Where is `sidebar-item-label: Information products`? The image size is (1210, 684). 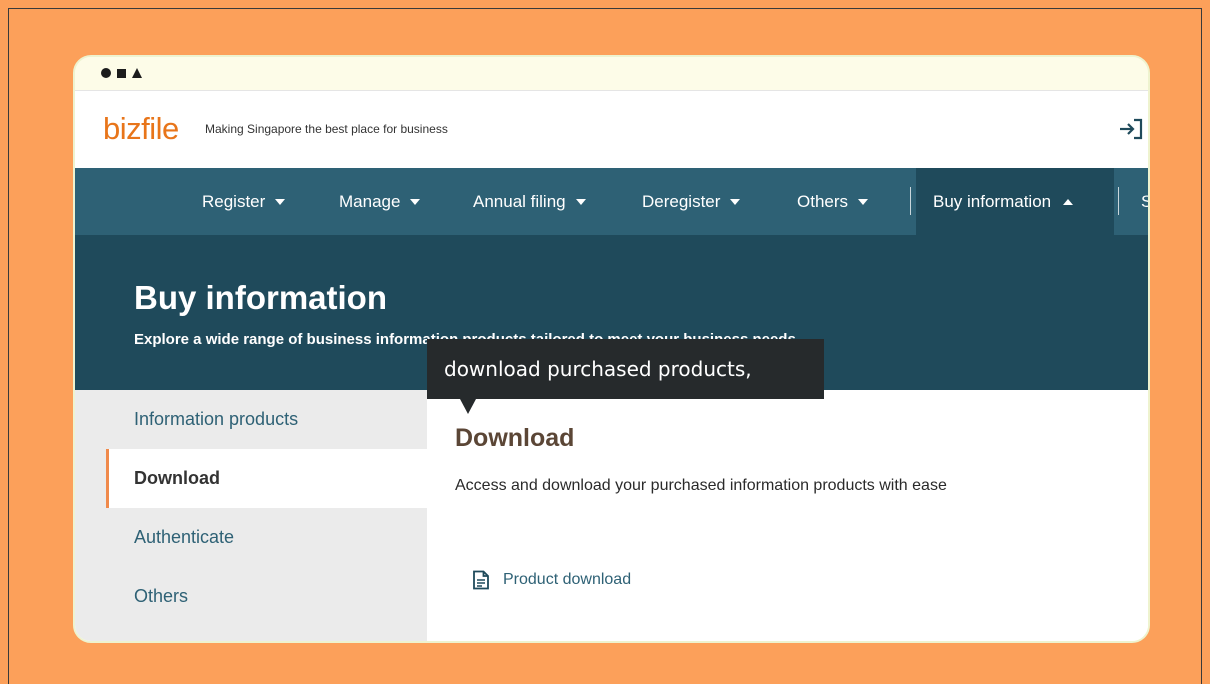 sidebar-item-label: Information products is located at coordinates (216, 419).